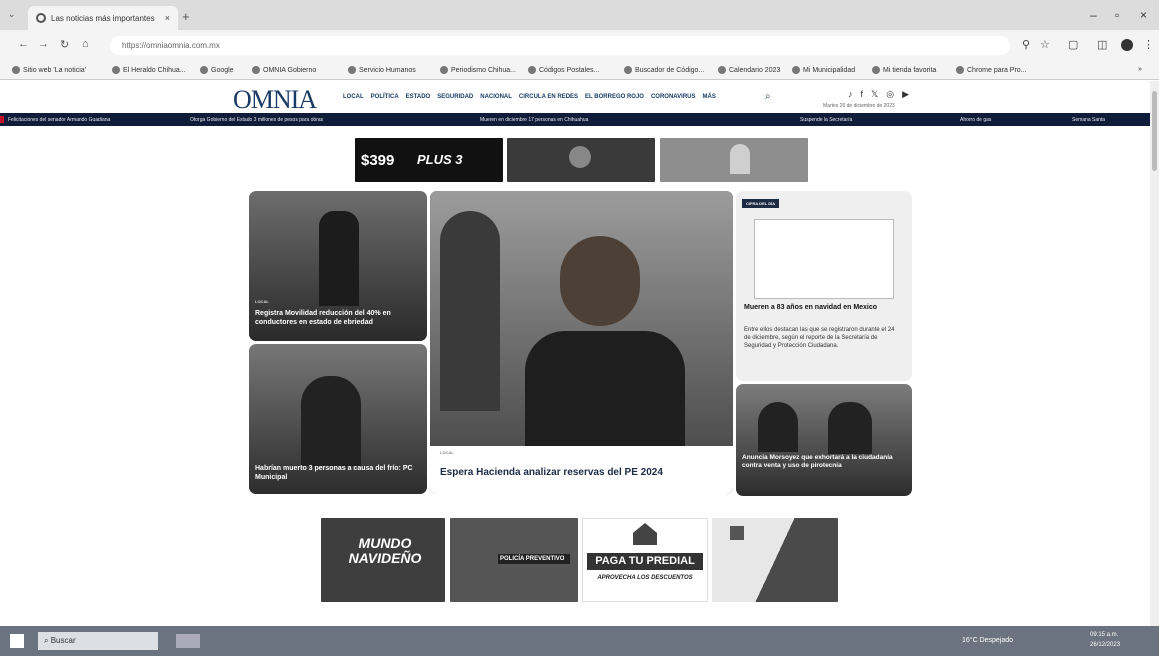 Image resolution: width=1159 pixels, height=656 pixels. I want to click on ticker-item: Suspende la Secretaría, so click(826, 120).